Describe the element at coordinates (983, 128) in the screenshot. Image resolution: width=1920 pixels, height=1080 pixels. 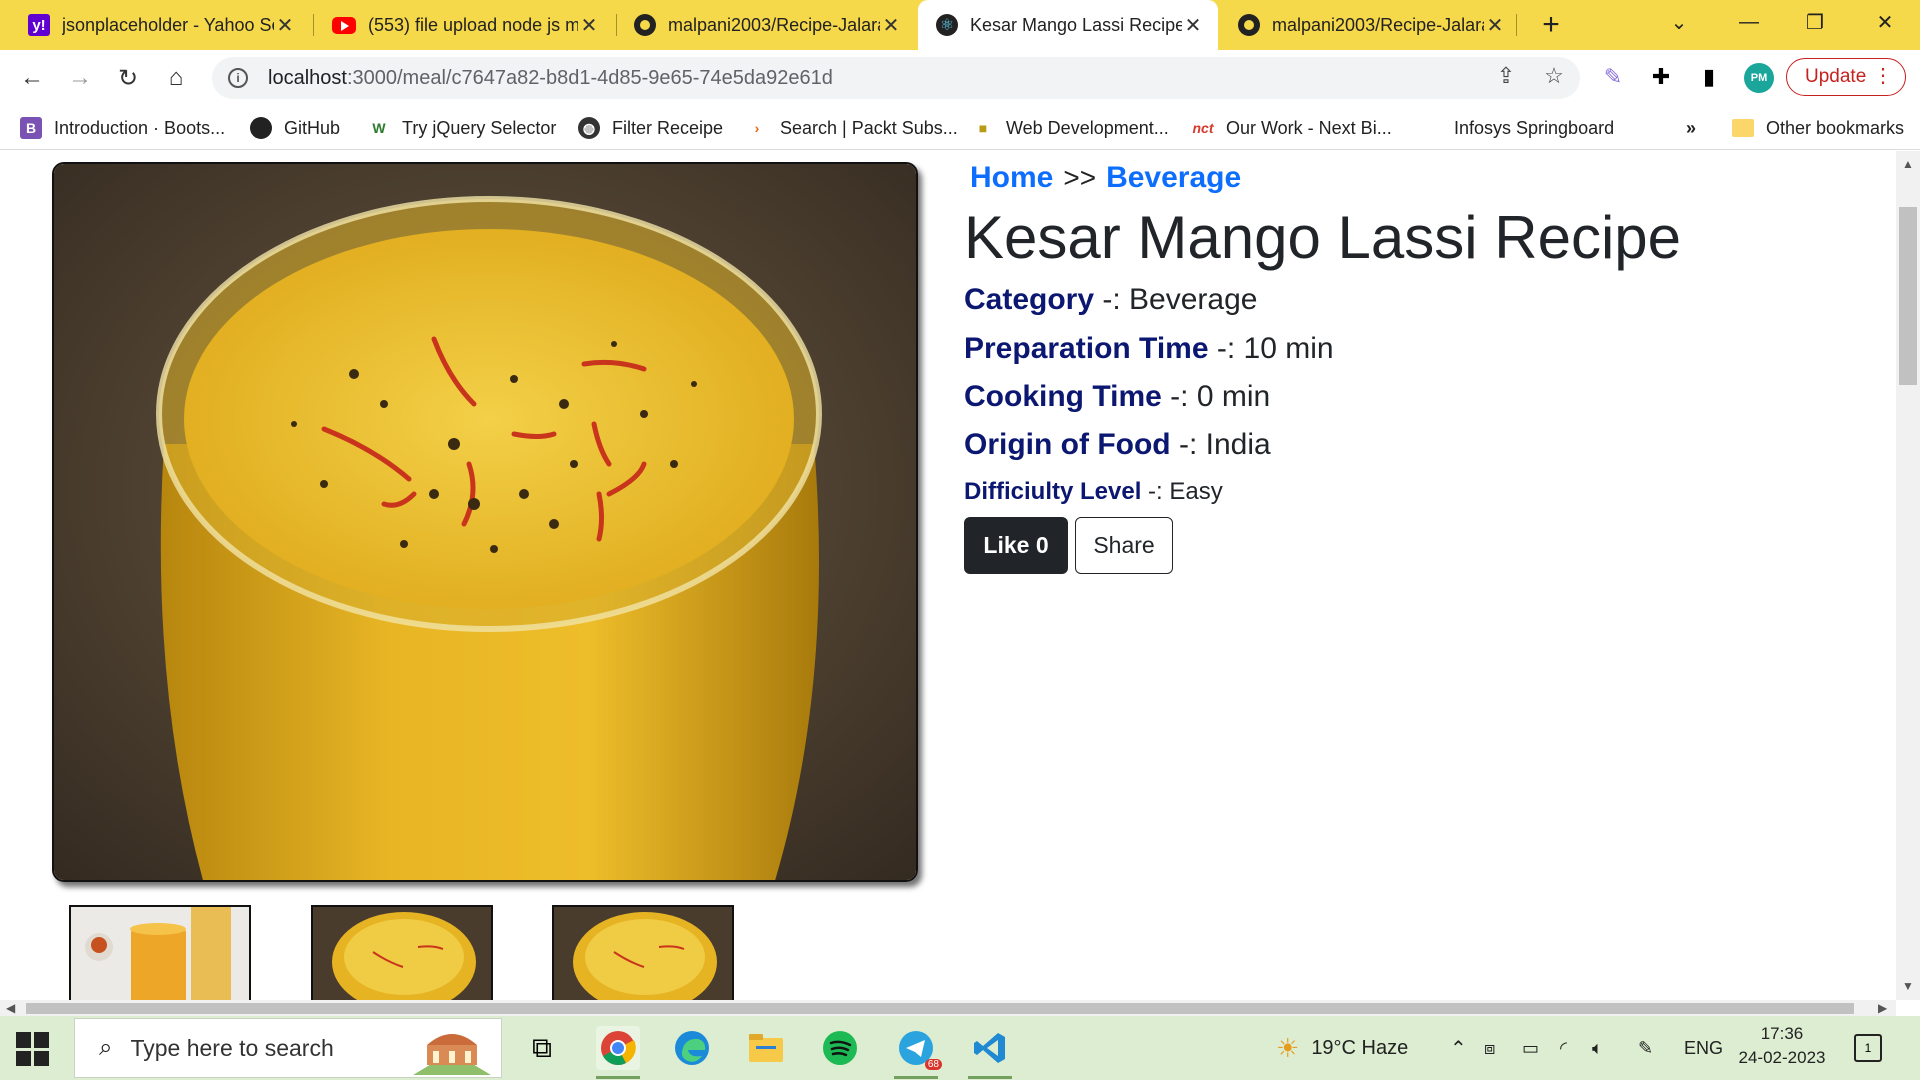
I see `web-icon: ■` at that location.